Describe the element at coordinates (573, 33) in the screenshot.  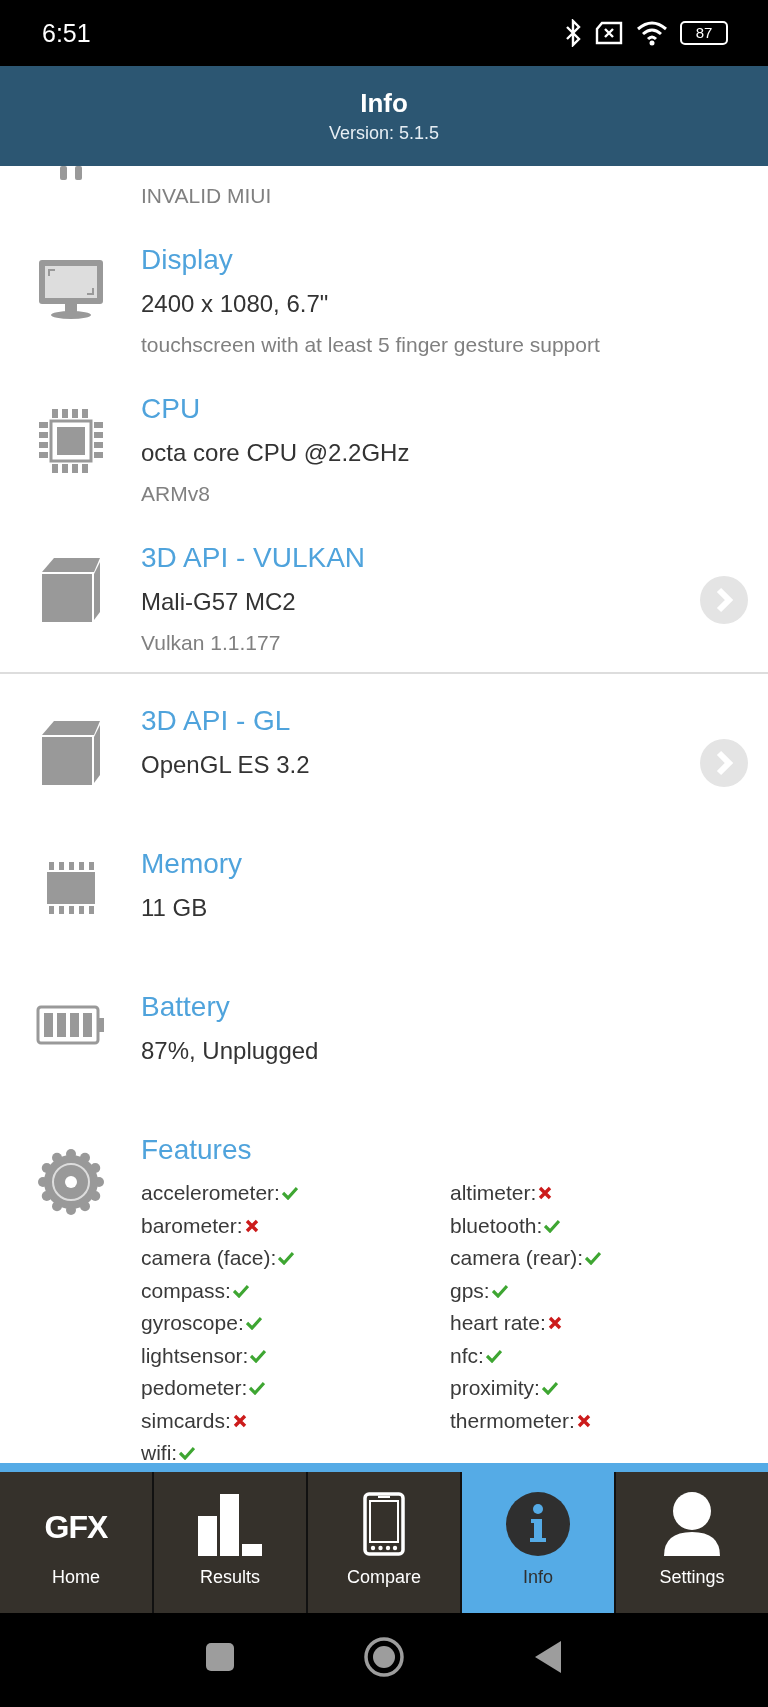
I see `bluetooth-icon` at that location.